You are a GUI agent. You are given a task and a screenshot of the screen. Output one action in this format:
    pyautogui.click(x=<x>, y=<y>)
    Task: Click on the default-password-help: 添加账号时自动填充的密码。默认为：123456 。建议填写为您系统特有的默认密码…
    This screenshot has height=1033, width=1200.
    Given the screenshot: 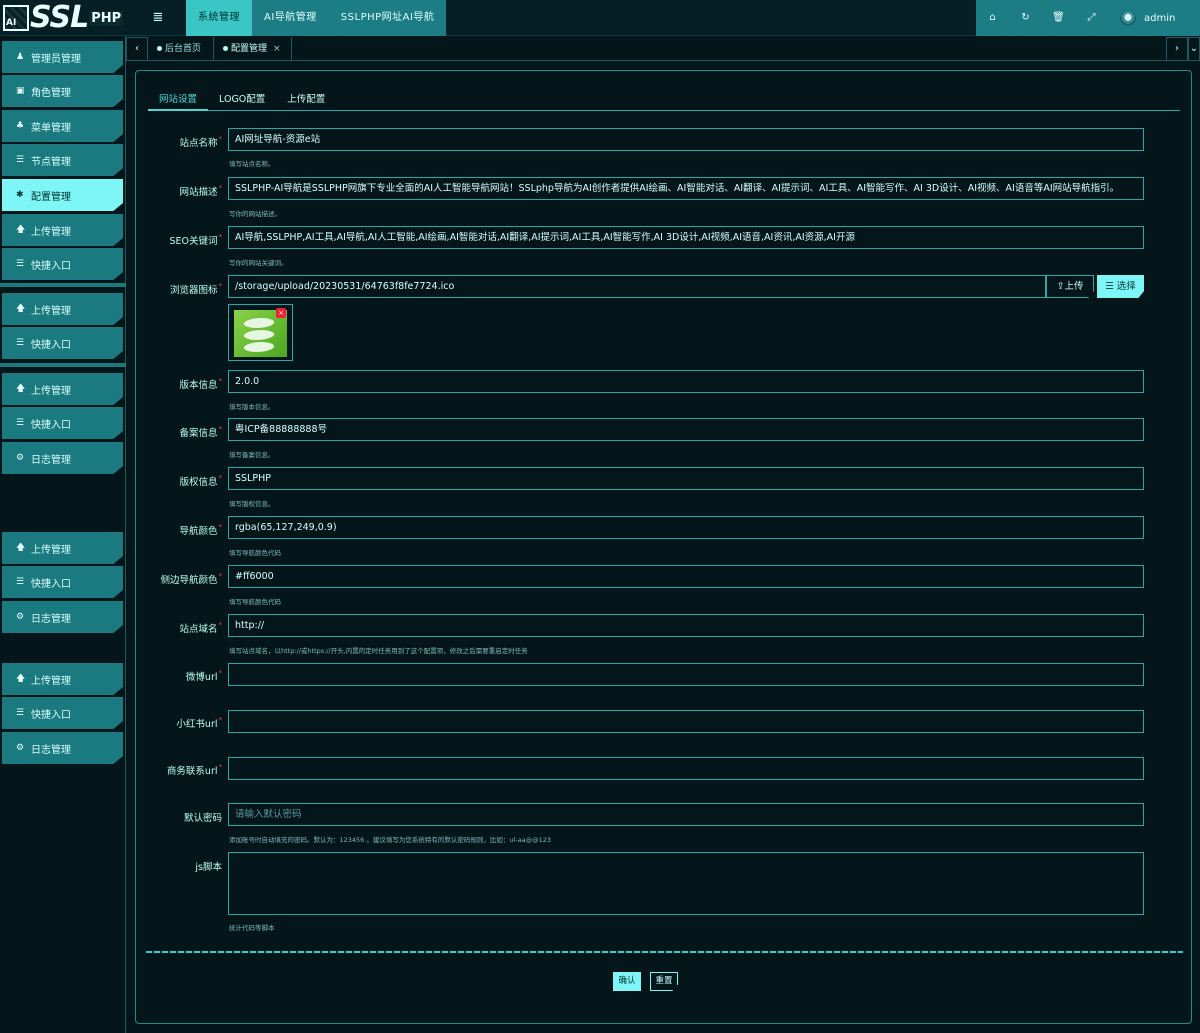 What is the action you would take?
    pyautogui.click(x=390, y=840)
    